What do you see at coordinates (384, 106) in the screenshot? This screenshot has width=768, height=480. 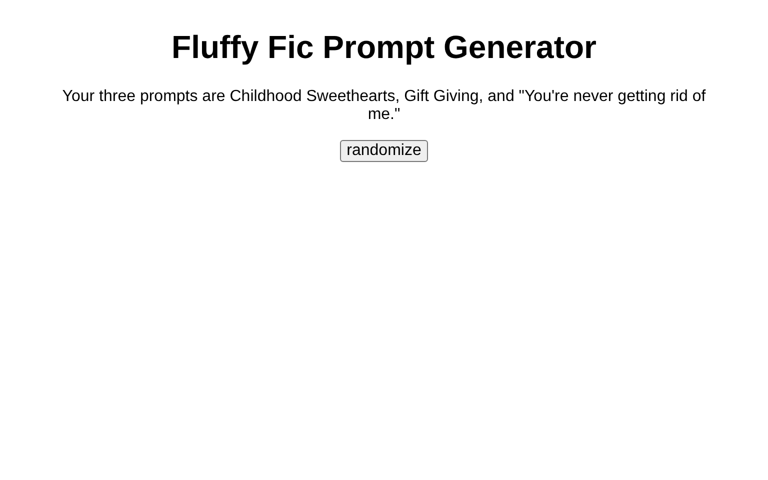 I see `prompt-sentence: Your three prompts are Childhood Sweethearts, Gift Giving, and "You're never getting rid of me."` at bounding box center [384, 106].